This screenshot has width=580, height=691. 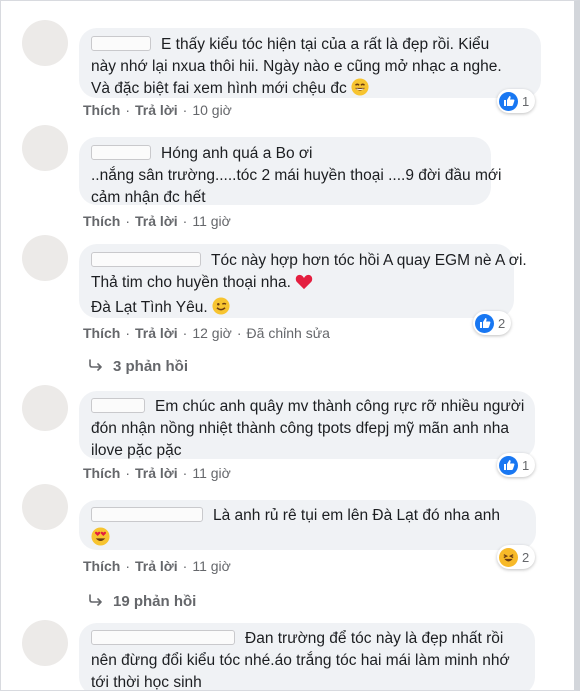 I want to click on comment-text-line: Thả tim cho huyền thoại nha., so click(x=191, y=282).